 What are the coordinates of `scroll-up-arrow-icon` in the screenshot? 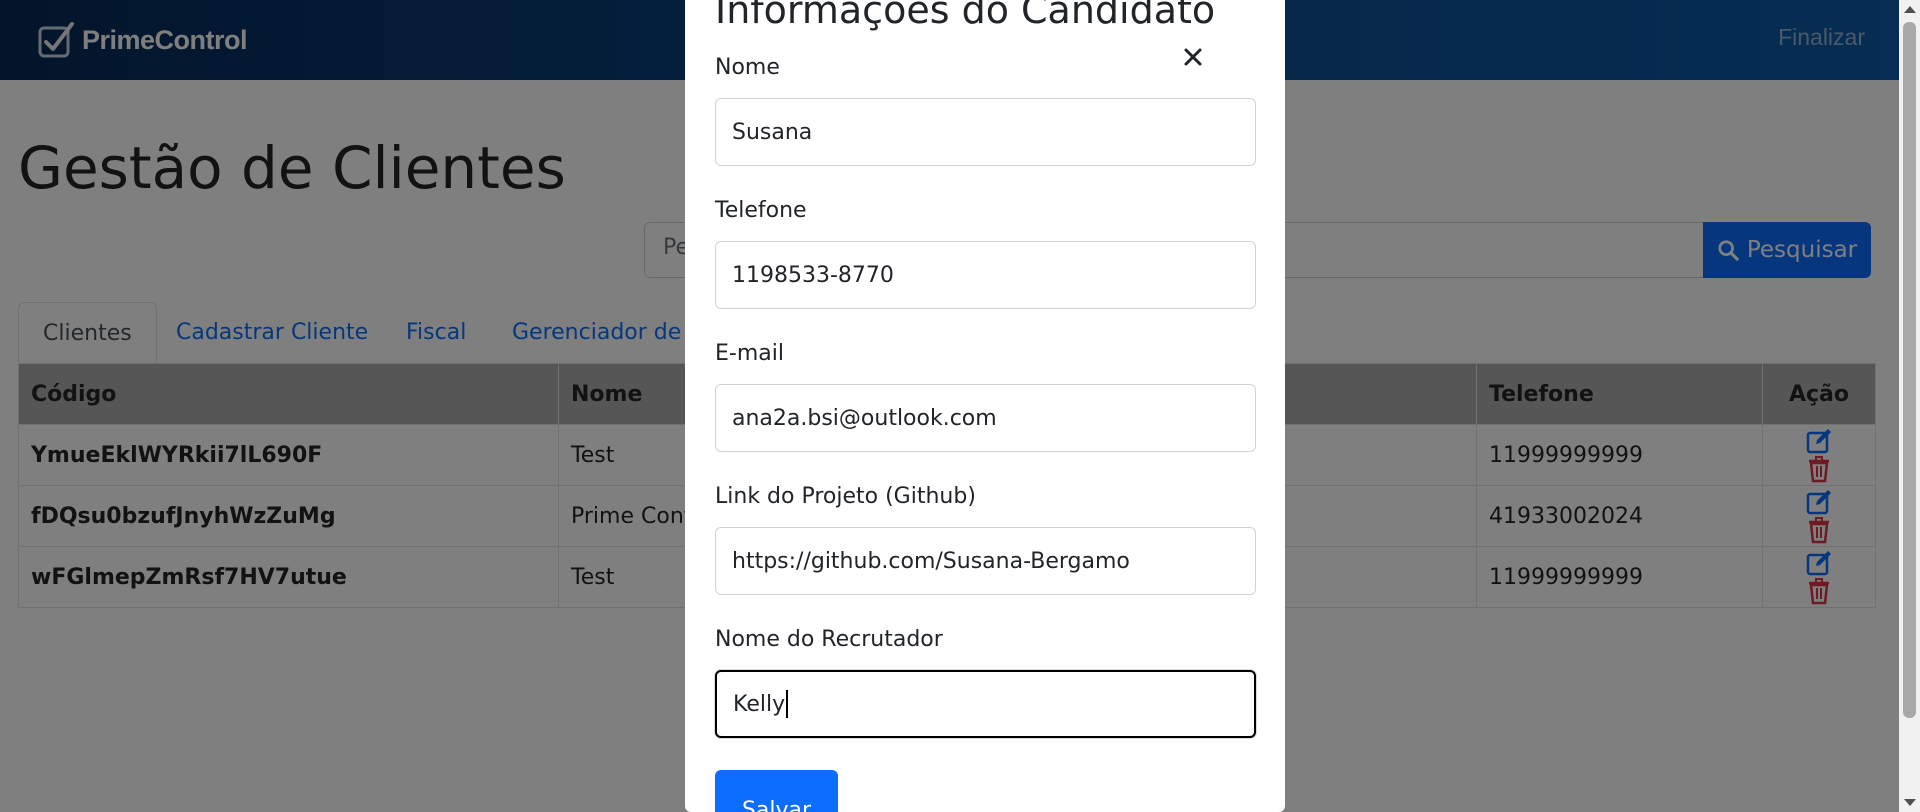 It's located at (1910, 9).